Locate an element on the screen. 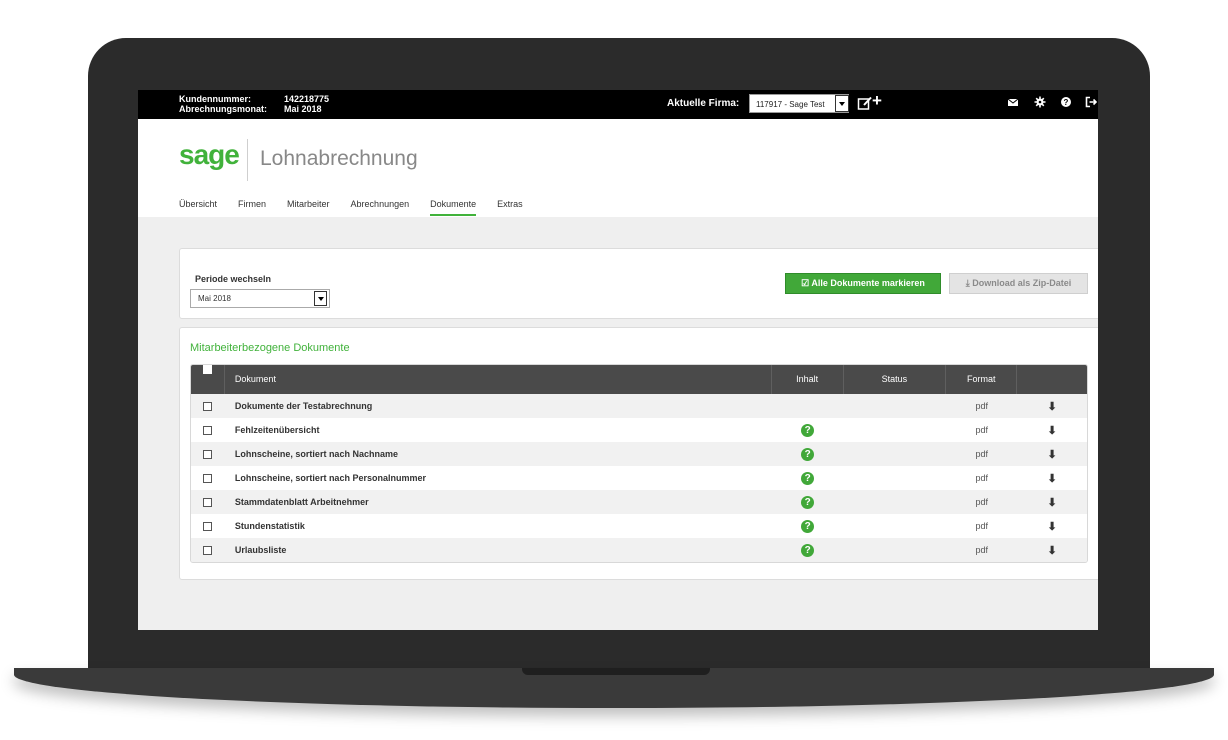 The image size is (1228, 740). document-name: Stammdatenblatt Arbeitnehmer is located at coordinates (301, 502).